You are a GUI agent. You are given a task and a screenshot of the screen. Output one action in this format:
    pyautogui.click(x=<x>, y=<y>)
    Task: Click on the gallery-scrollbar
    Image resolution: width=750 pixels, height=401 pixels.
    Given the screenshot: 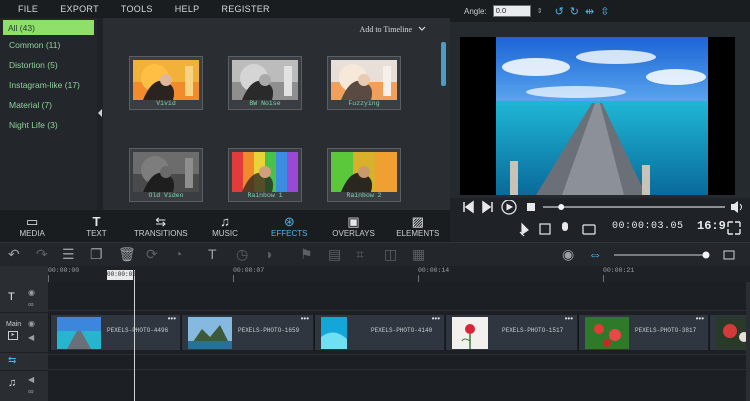 What is the action you would take?
    pyautogui.click(x=443, y=64)
    